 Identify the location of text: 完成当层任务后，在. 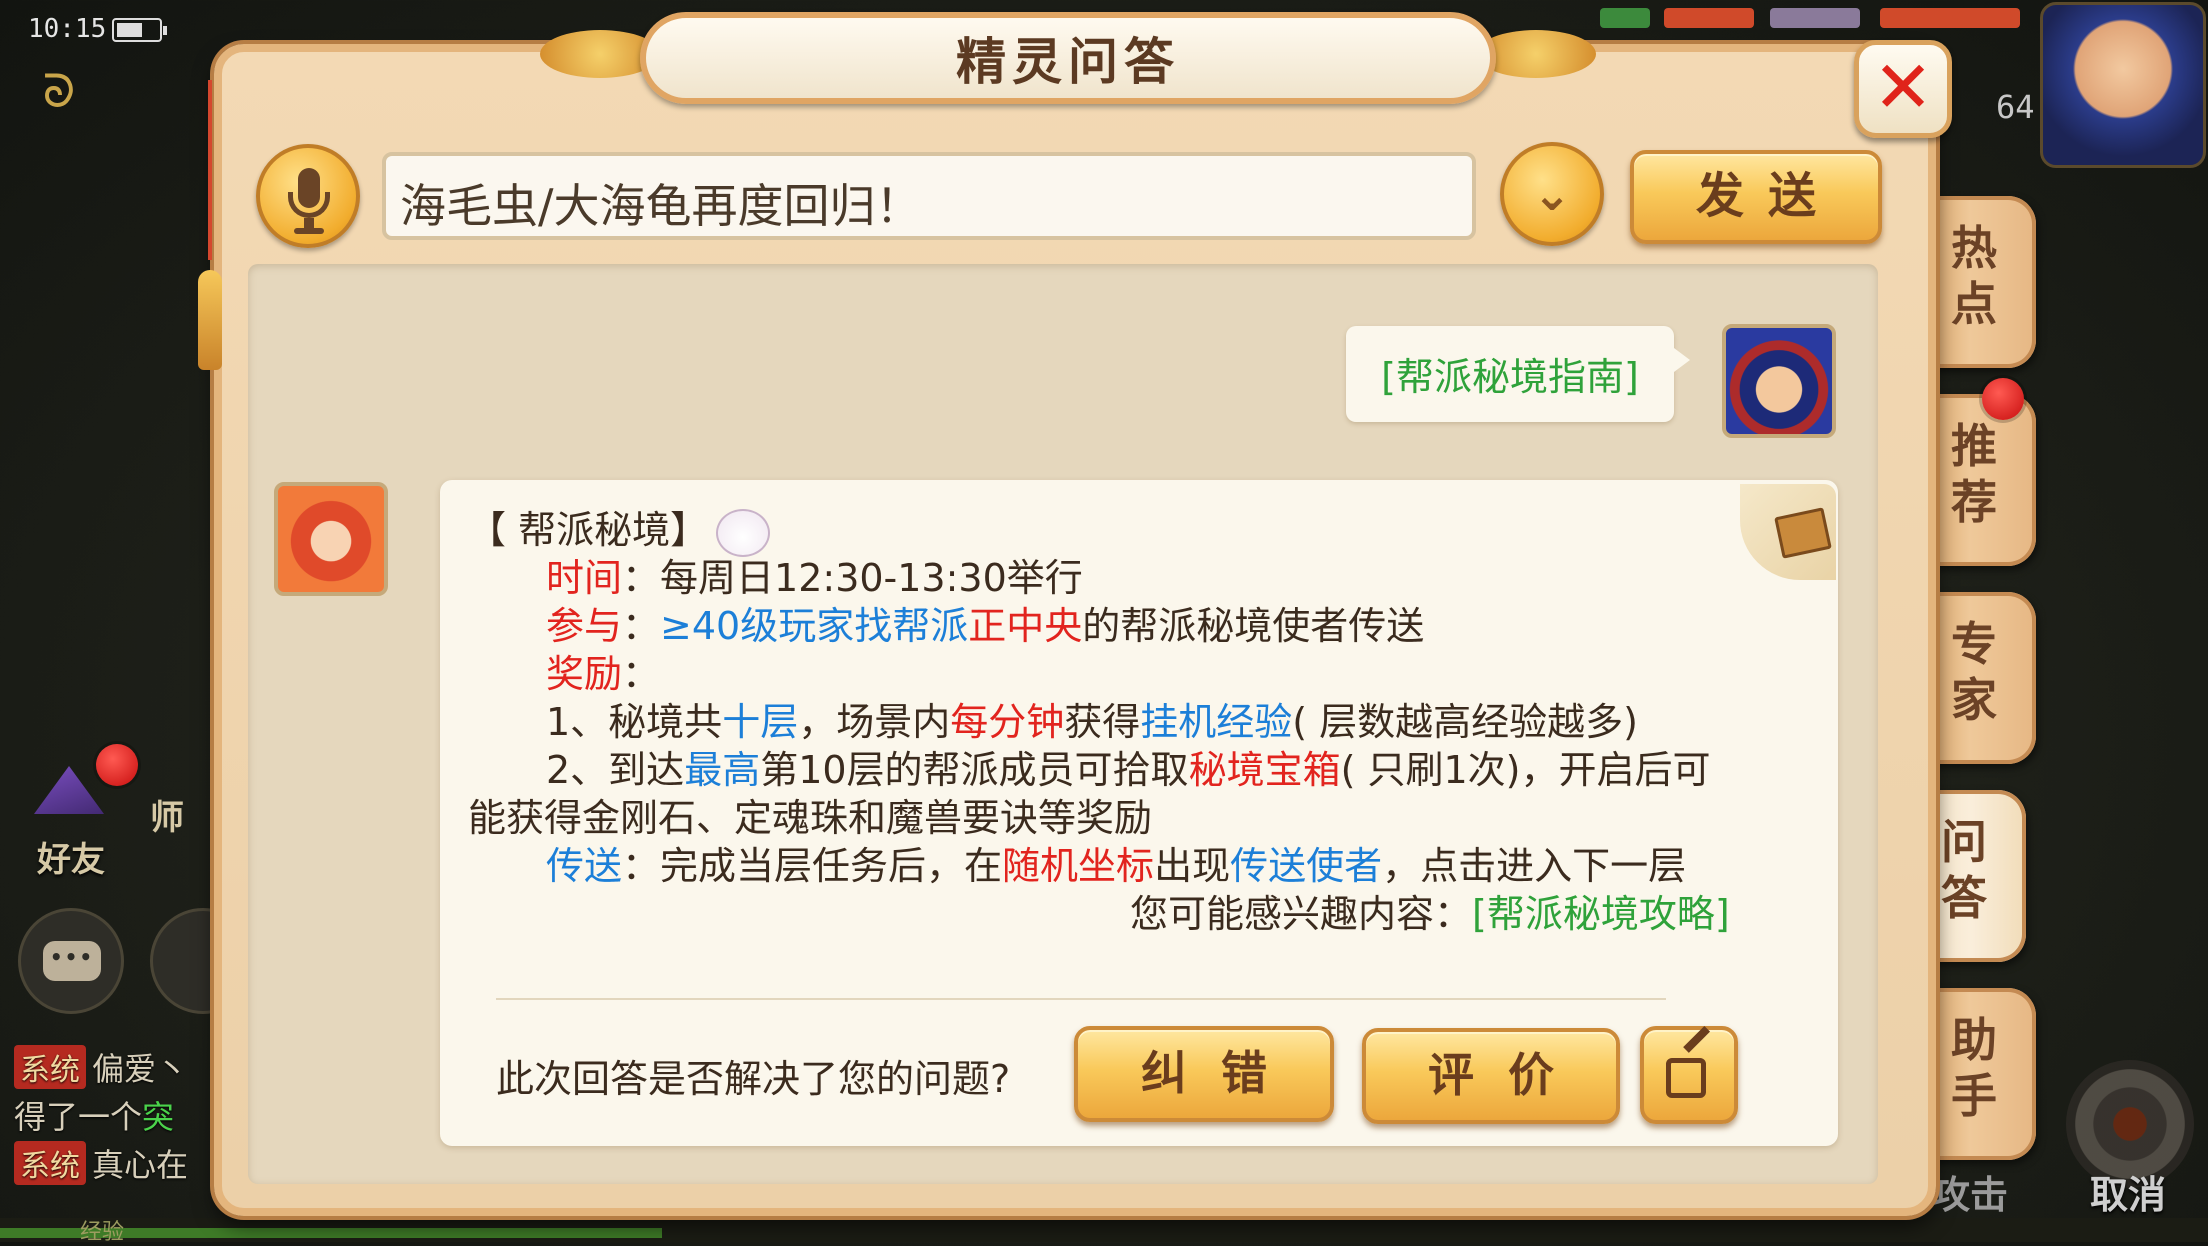
(831, 866).